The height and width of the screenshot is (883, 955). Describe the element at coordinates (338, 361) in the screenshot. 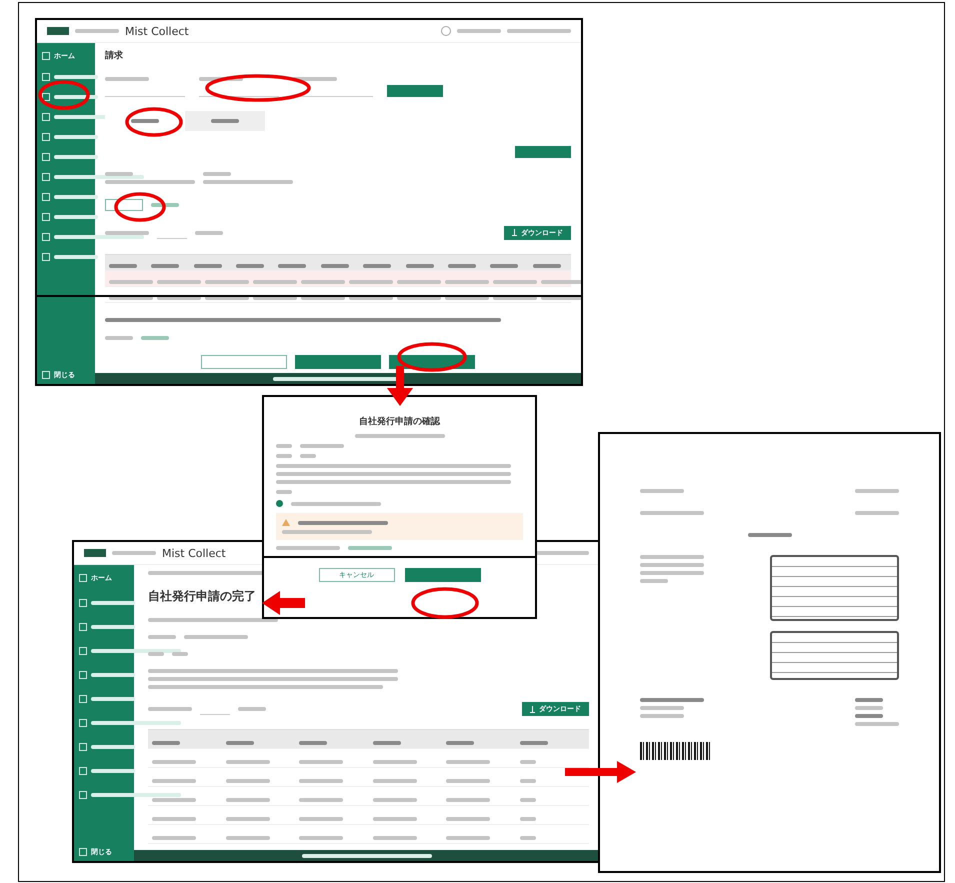

I see `primary-button` at that location.